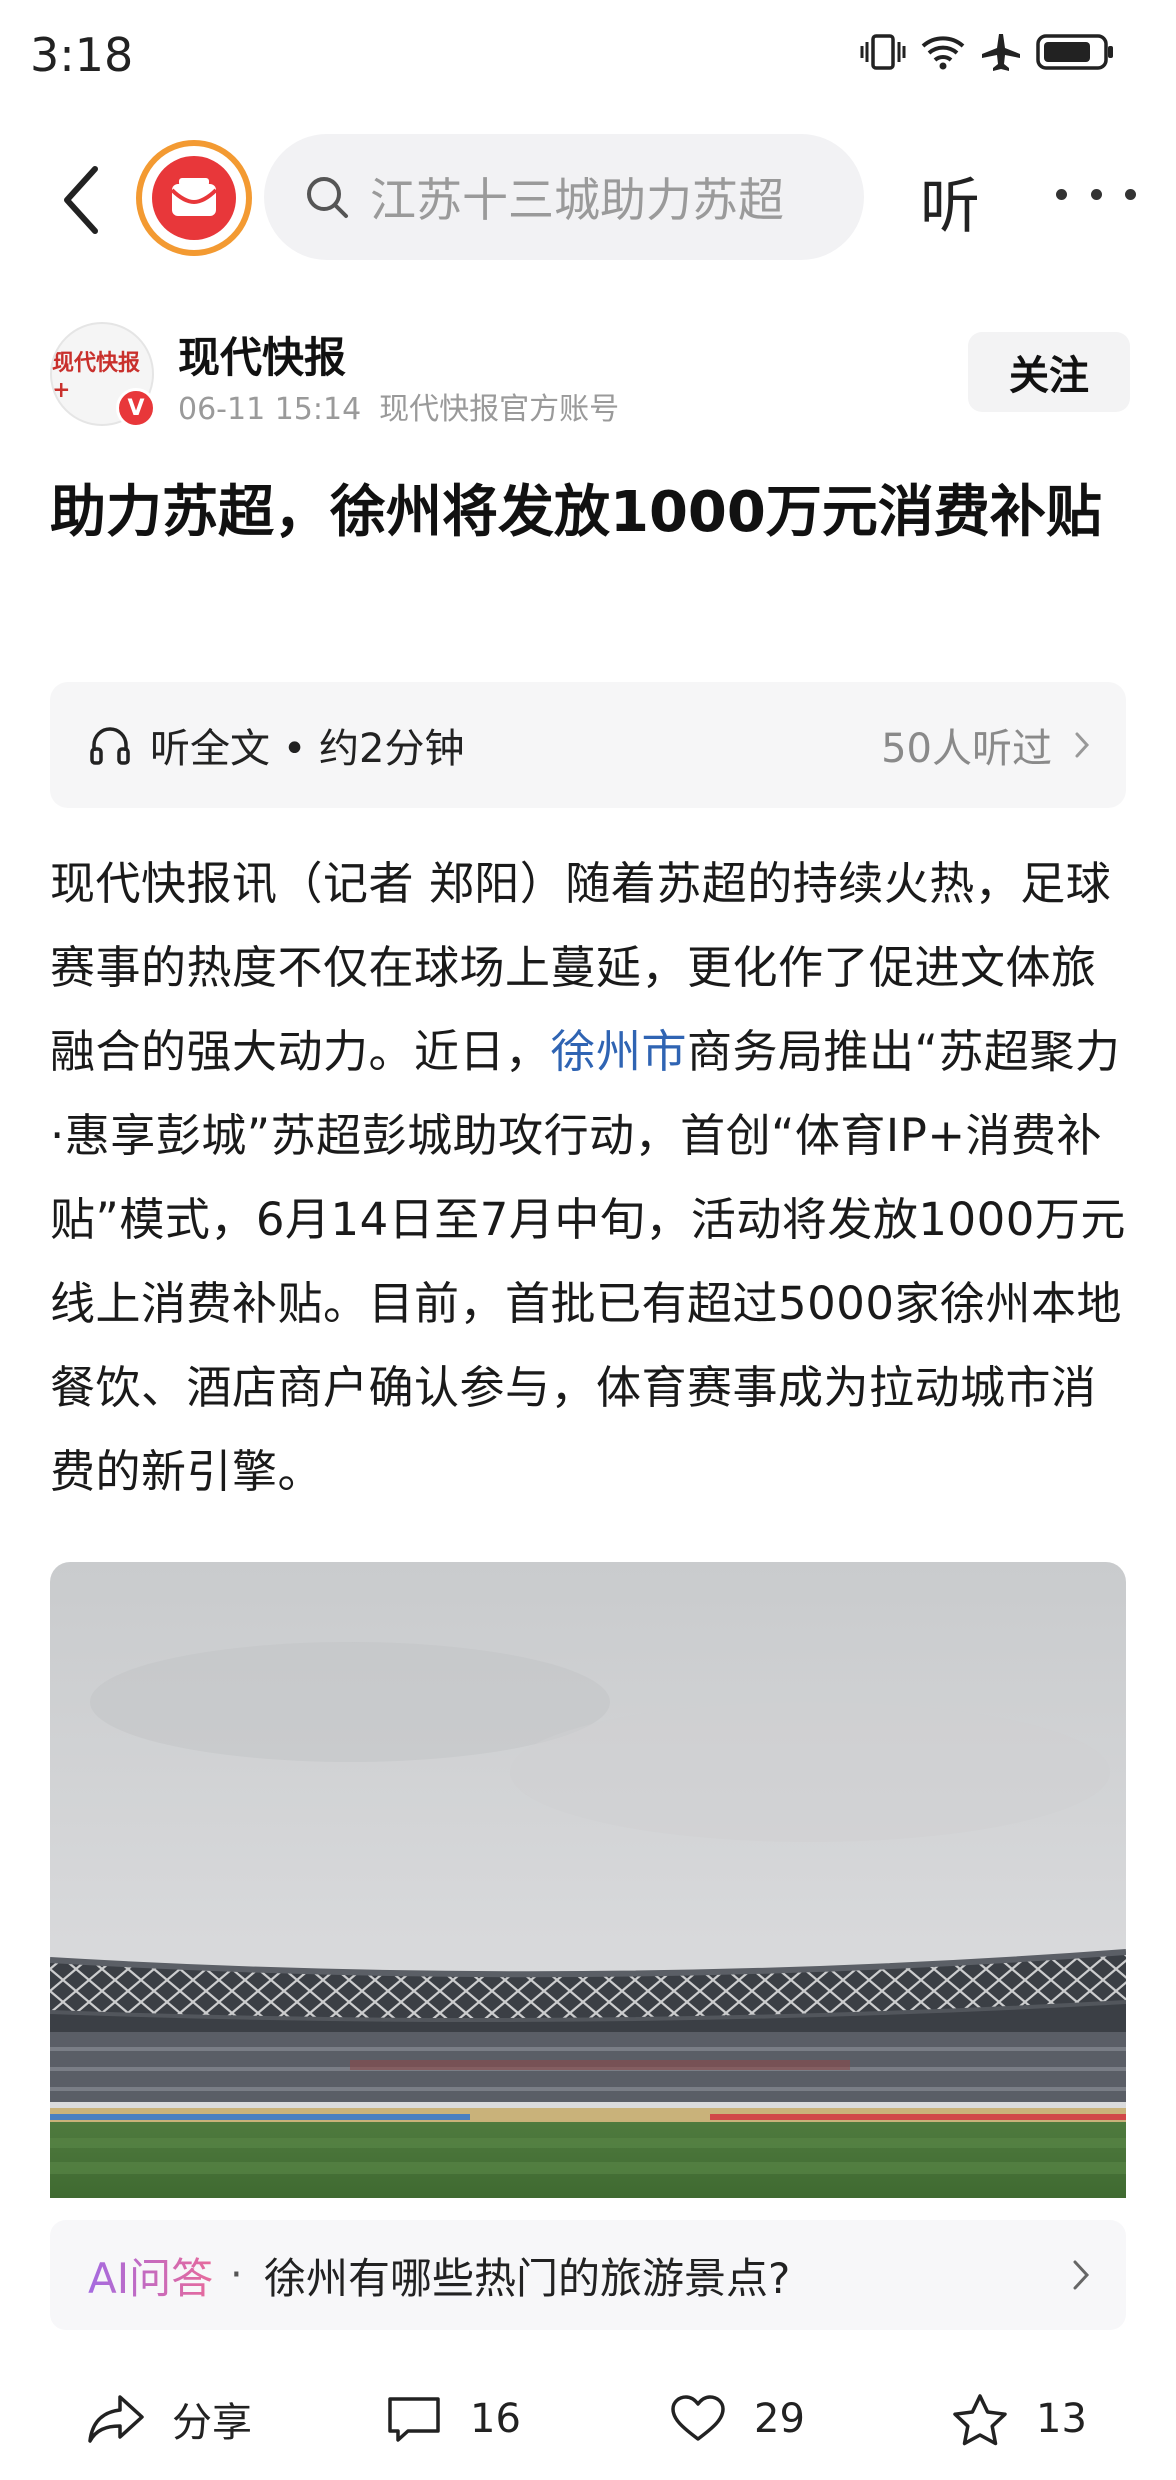 The image size is (1176, 2480). Describe the element at coordinates (736, 2419) in the screenshot. I see `like-button: 29` at that location.